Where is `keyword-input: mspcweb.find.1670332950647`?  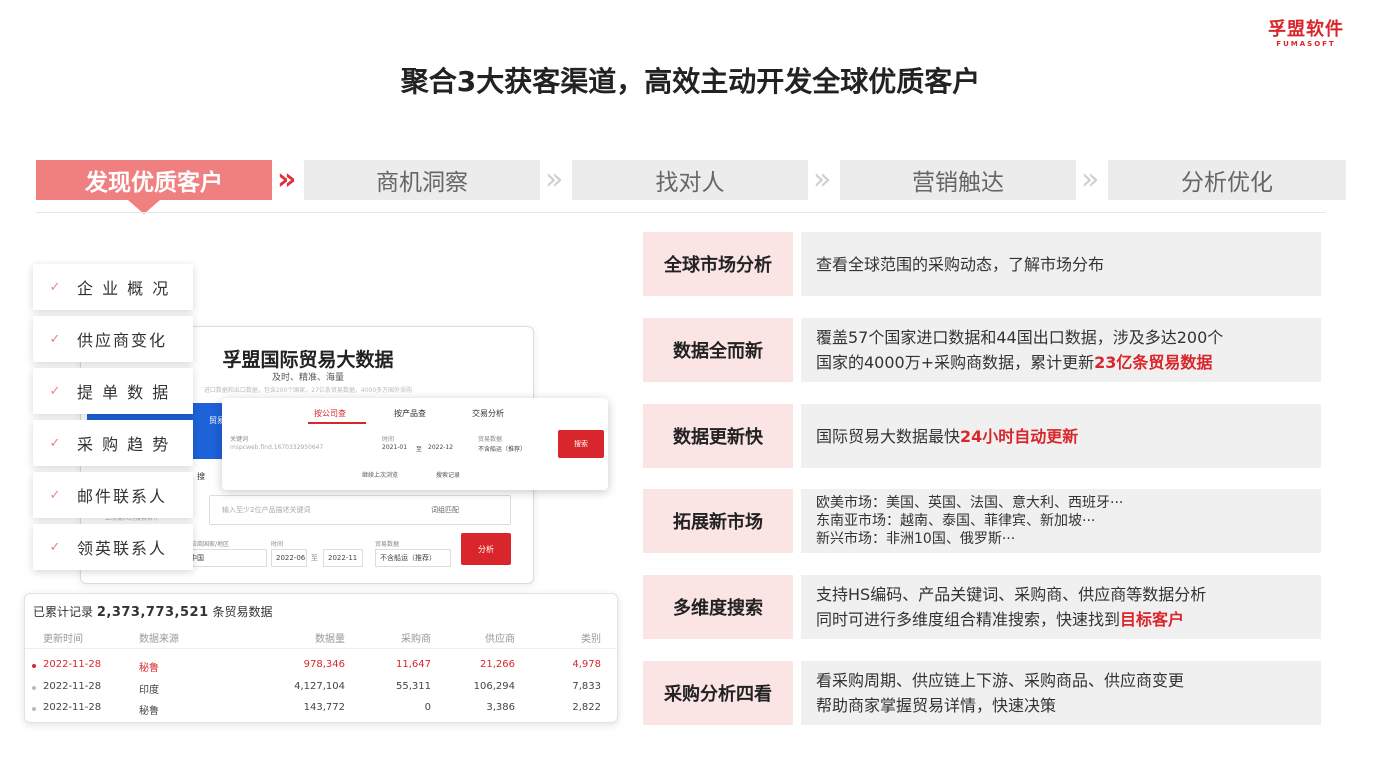 keyword-input: mspcweb.find.1670332950647 is located at coordinates (276, 447).